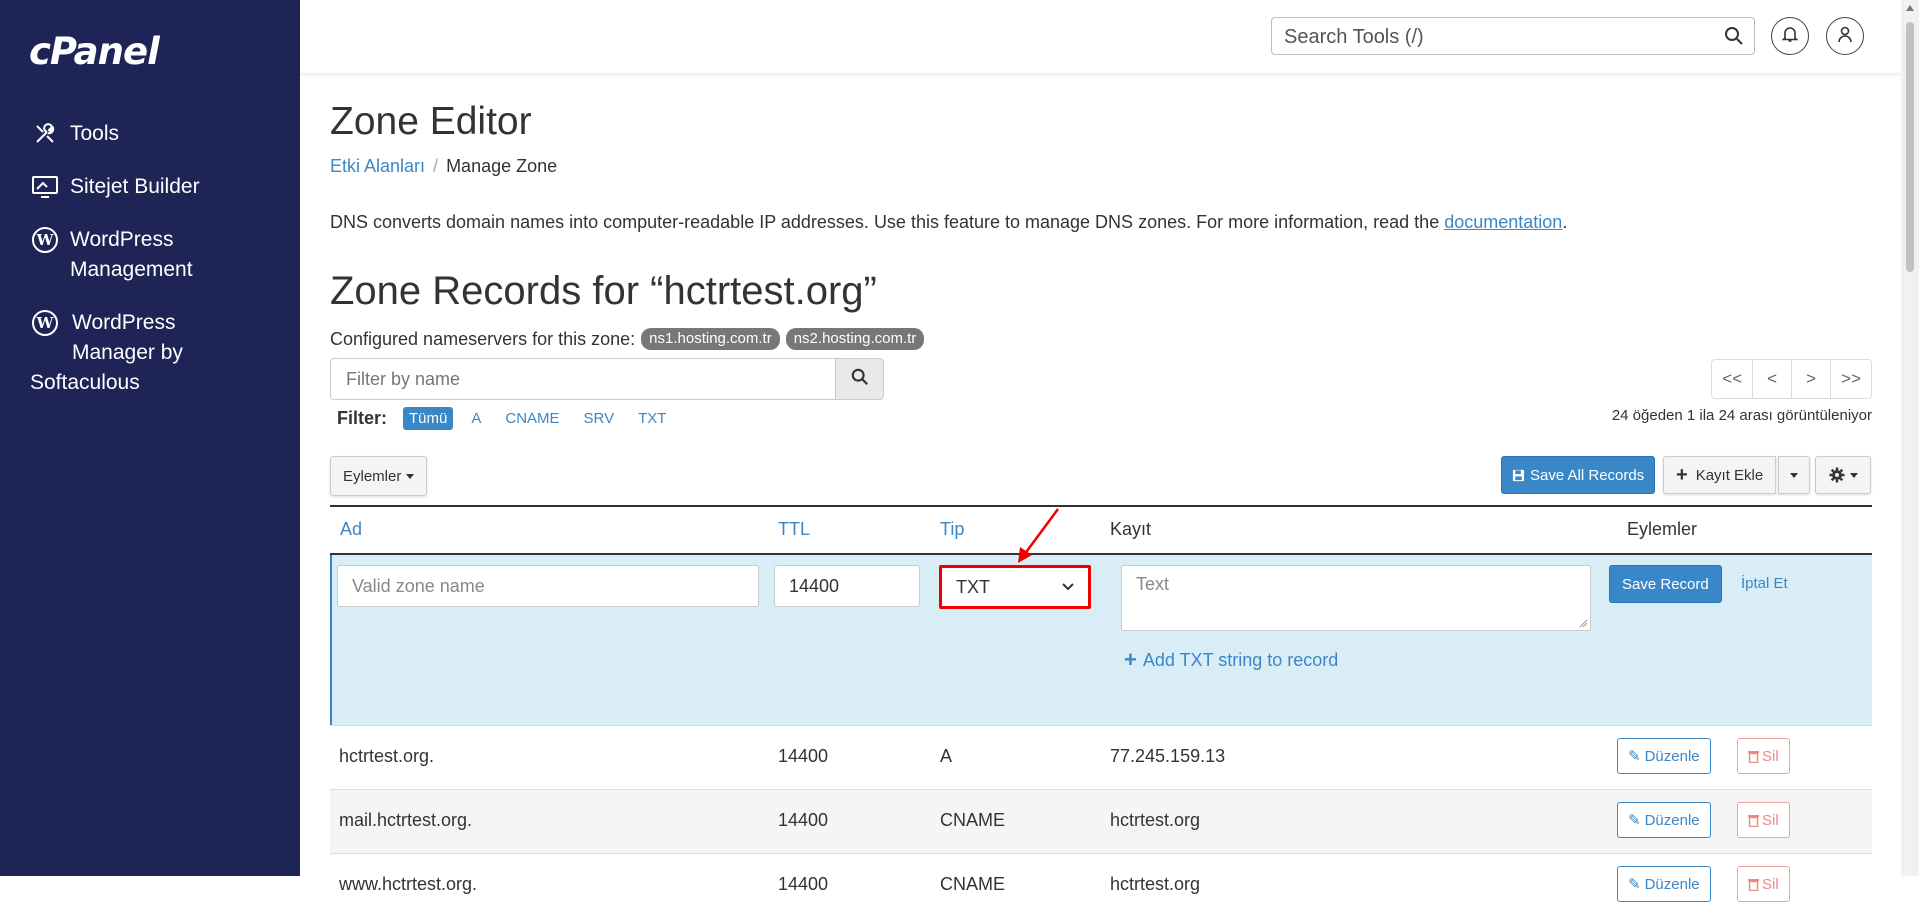 The width and height of the screenshot is (1919, 917). I want to click on filter-label: Filter:, so click(362, 418).